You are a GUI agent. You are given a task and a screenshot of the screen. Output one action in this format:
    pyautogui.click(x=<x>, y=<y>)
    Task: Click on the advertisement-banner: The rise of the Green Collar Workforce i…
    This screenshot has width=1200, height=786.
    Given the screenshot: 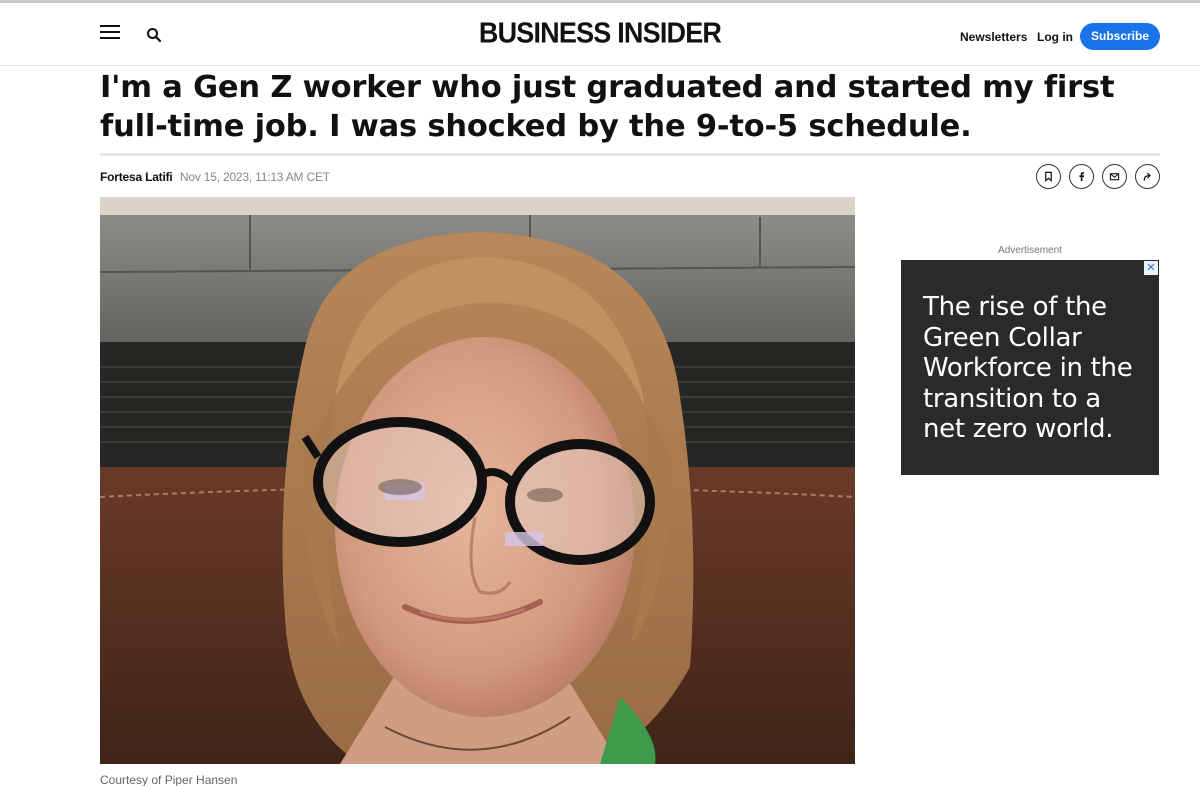 What is the action you would take?
    pyautogui.click(x=1030, y=367)
    